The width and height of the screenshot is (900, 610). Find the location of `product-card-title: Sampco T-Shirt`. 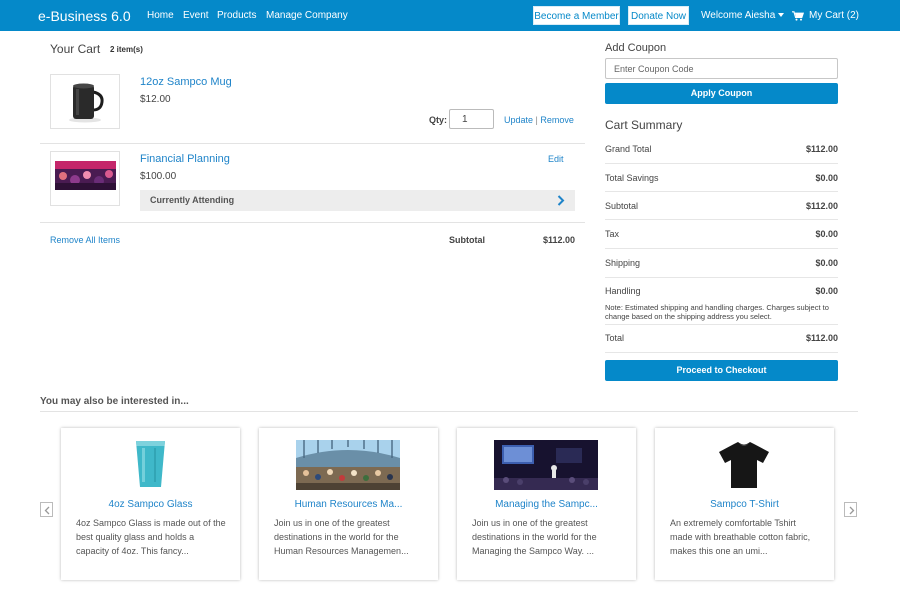

product-card-title: Sampco T-Shirt is located at coordinates (744, 504).